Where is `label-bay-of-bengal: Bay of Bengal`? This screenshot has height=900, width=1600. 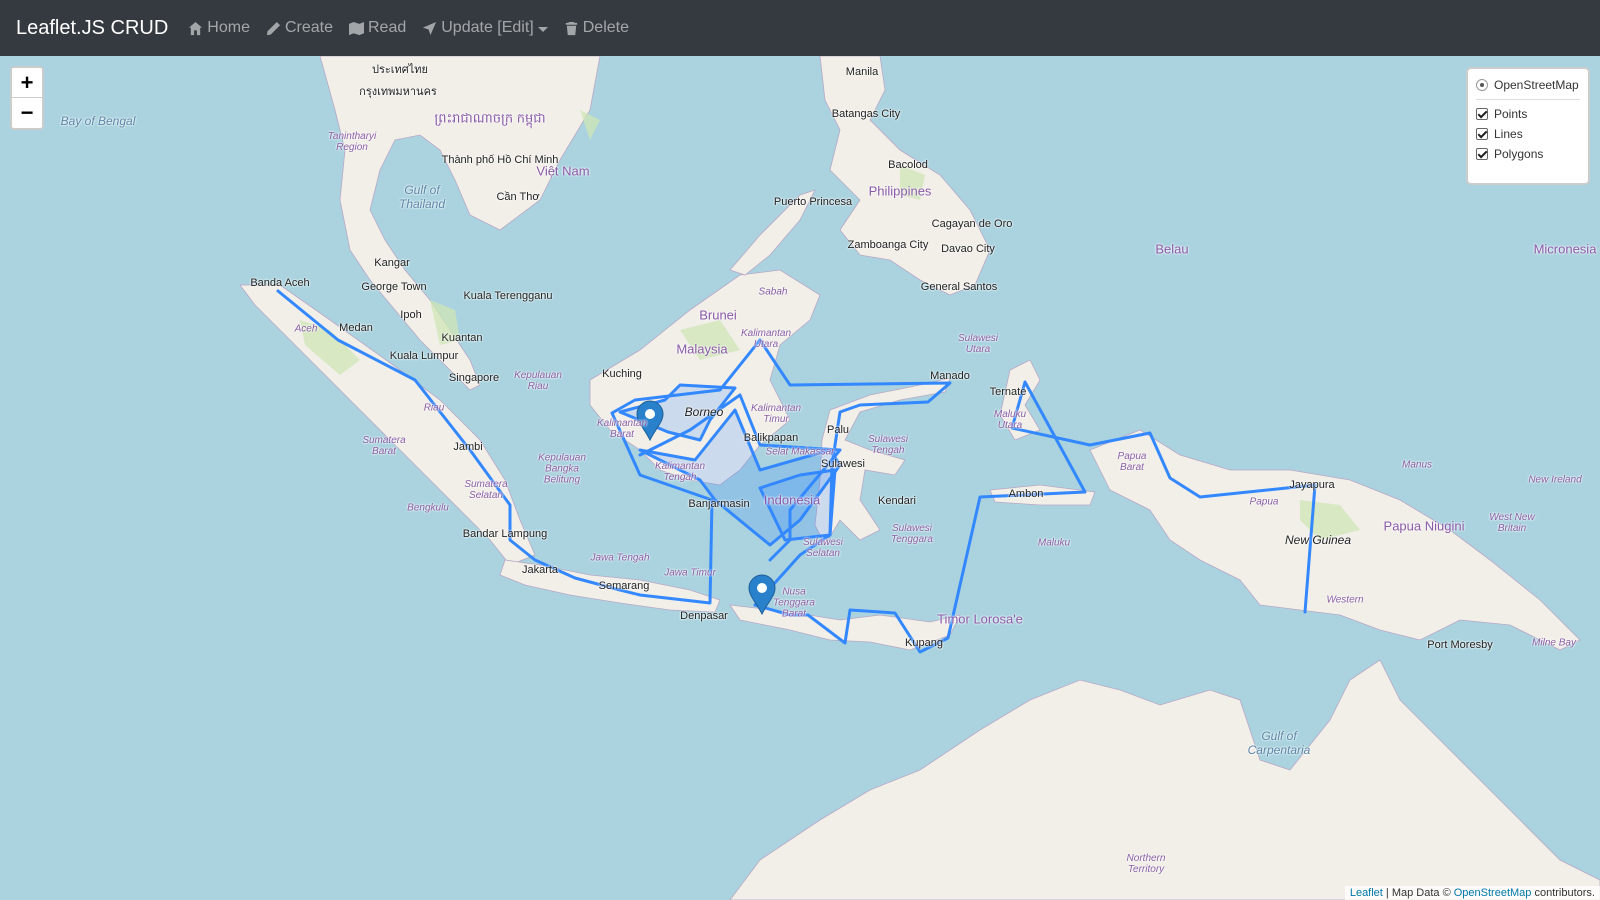
label-bay-of-bengal: Bay of Bengal is located at coordinates (98, 121).